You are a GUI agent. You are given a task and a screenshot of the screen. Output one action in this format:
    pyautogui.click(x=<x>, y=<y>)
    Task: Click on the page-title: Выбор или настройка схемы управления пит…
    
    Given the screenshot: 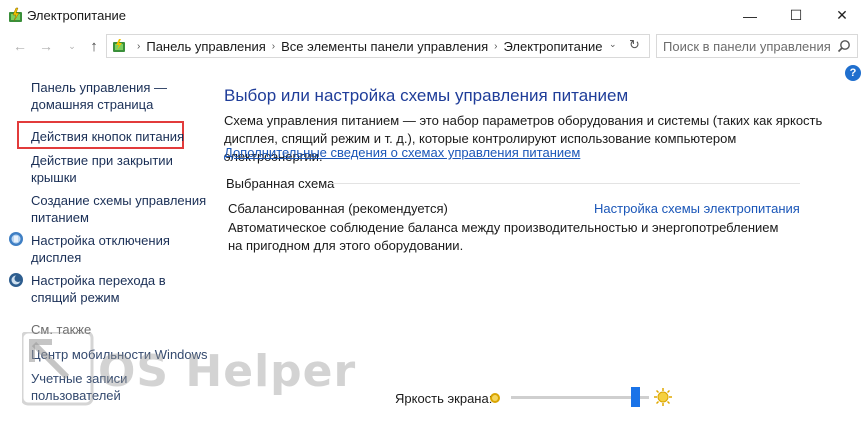 What is the action you would take?
    pyautogui.click(x=426, y=95)
    